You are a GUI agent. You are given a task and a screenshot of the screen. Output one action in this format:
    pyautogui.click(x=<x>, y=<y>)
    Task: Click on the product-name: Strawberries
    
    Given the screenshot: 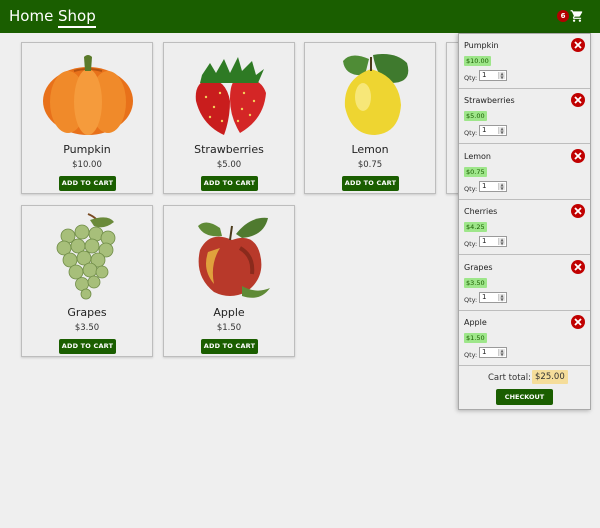 What is the action you would take?
    pyautogui.click(x=229, y=149)
    